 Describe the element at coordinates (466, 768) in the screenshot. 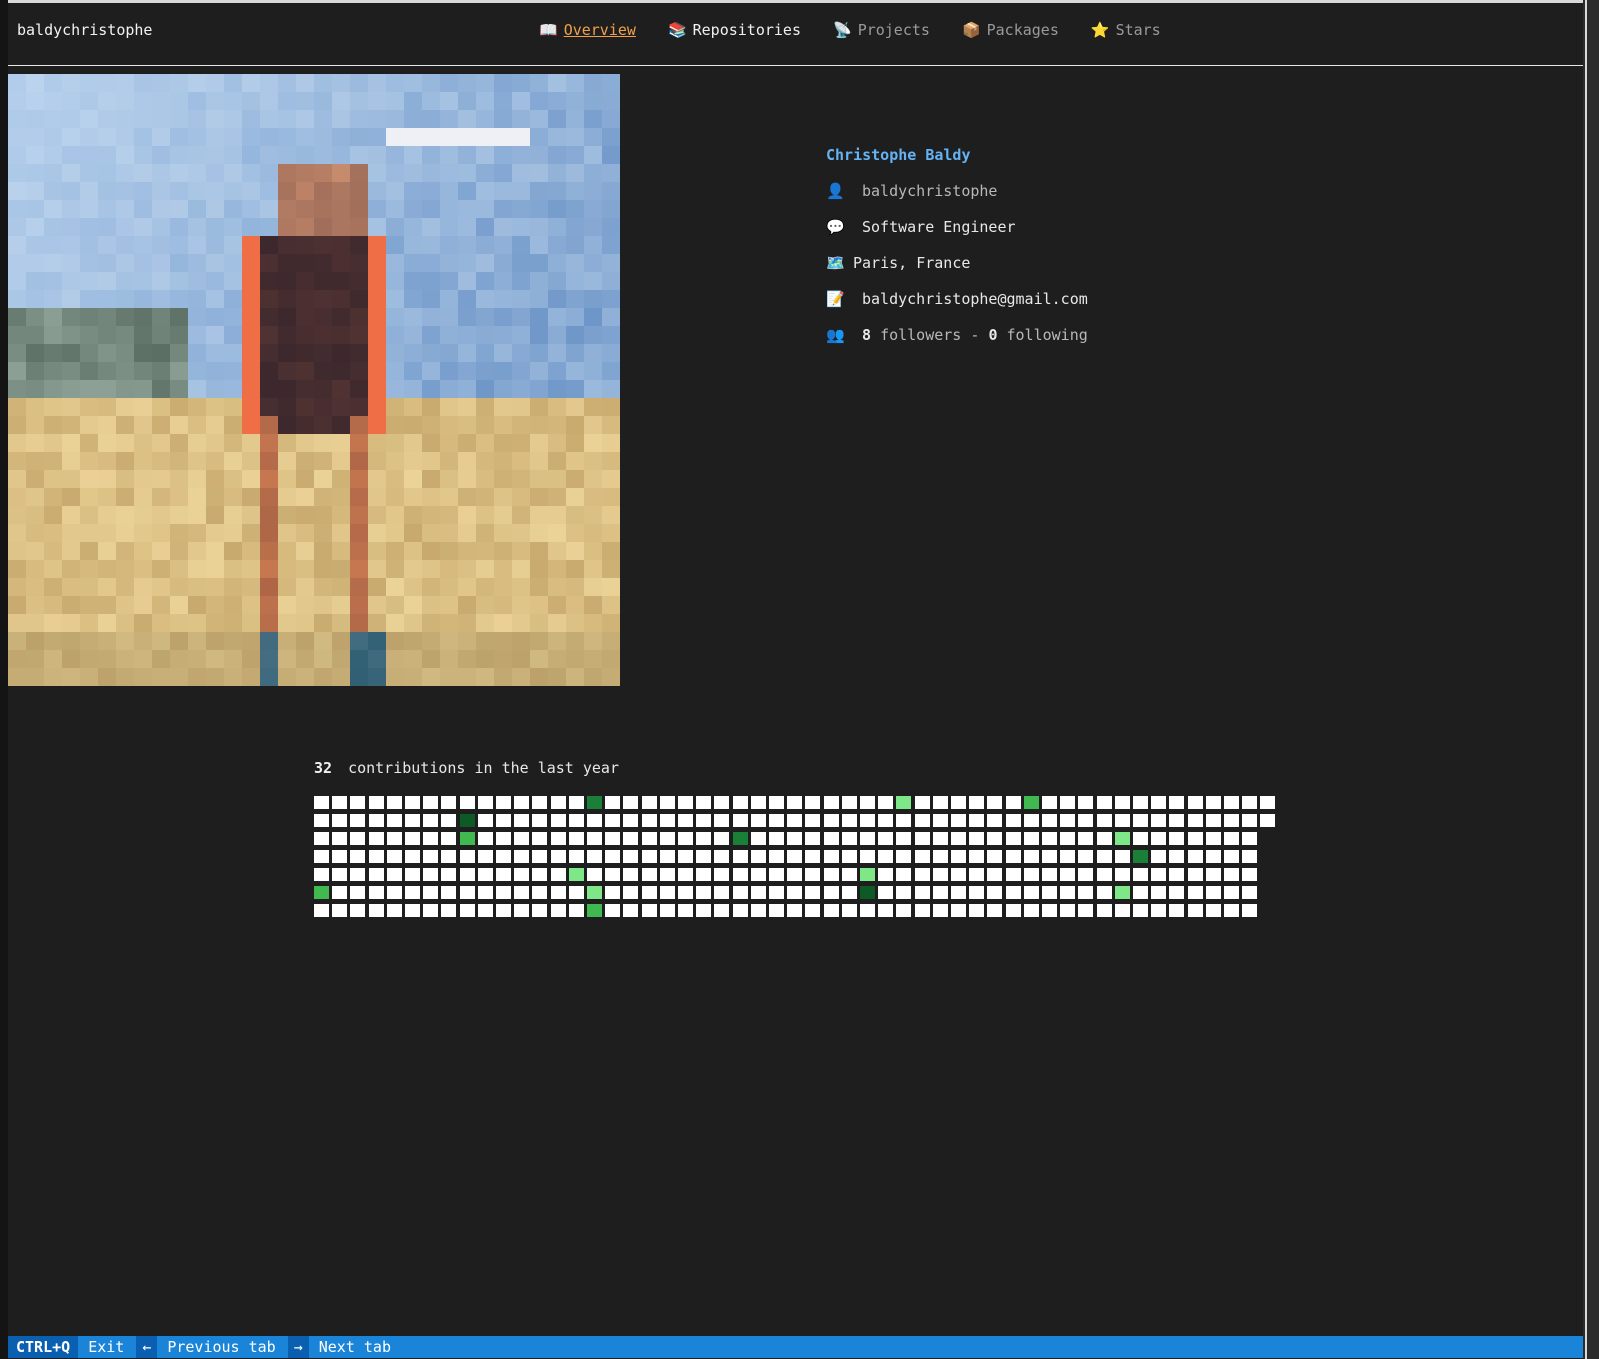

I see `contributions-header: 32 contributions in the last year` at that location.